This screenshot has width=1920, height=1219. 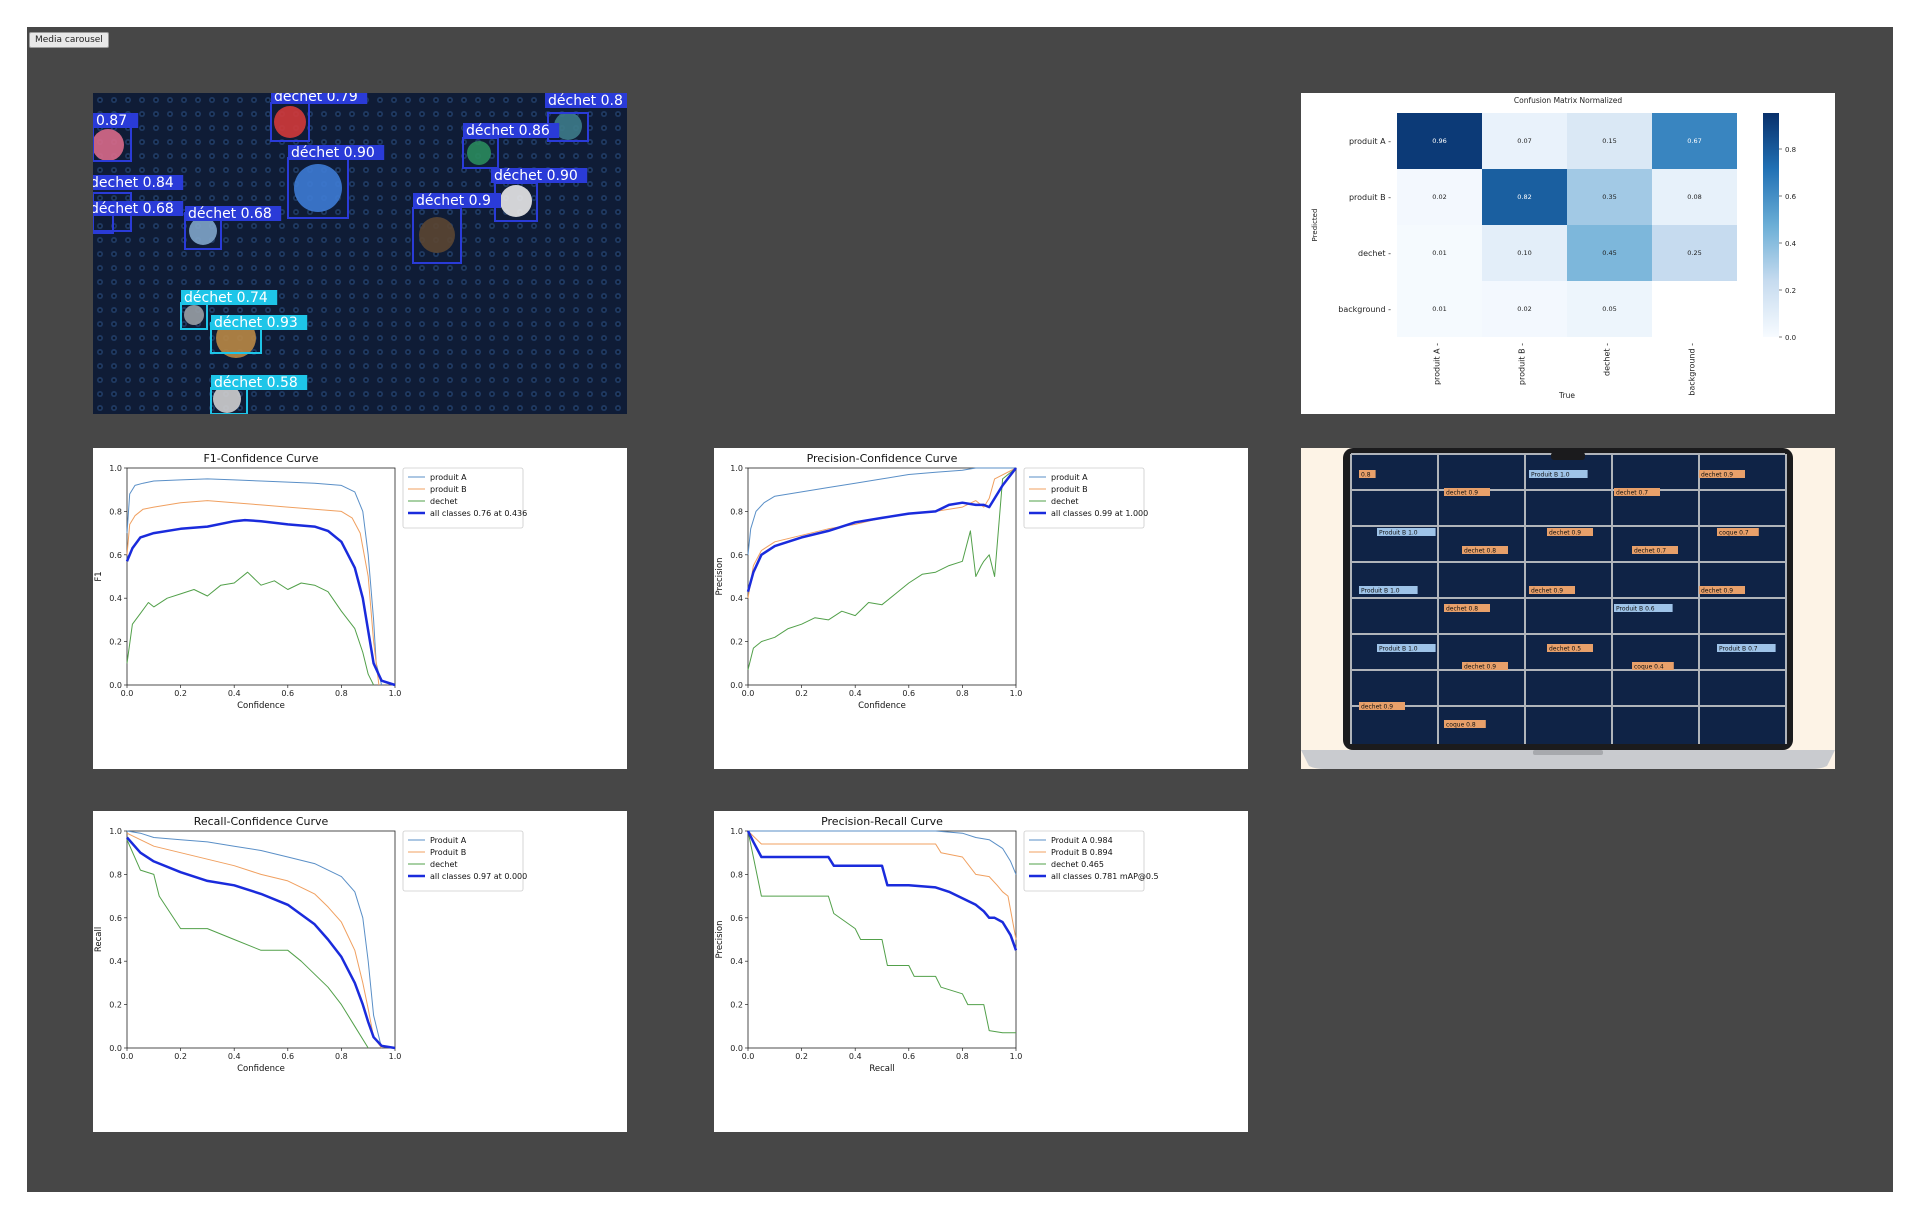 I want to click on detection-label: déchet 0.86, so click(x=508, y=131).